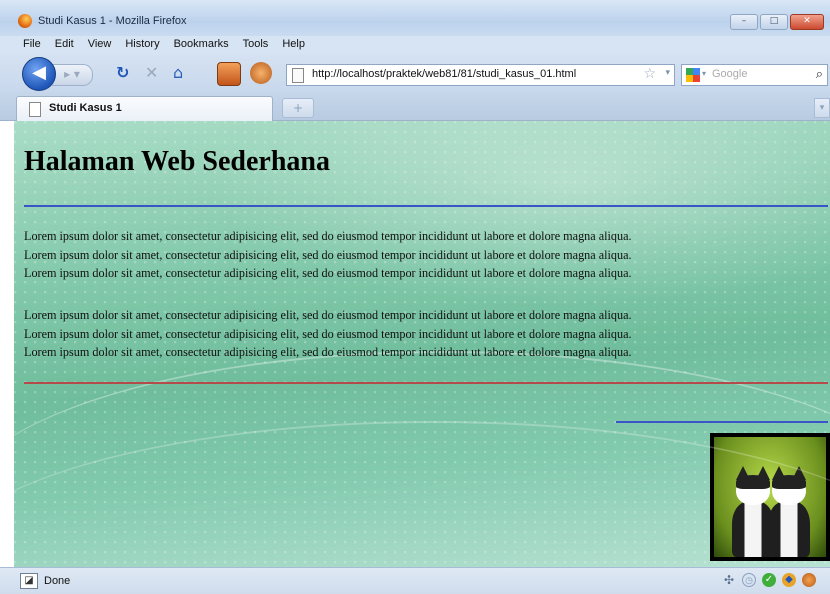  What do you see at coordinates (822, 108) in the screenshot?
I see `tab-list-button: ▾` at bounding box center [822, 108].